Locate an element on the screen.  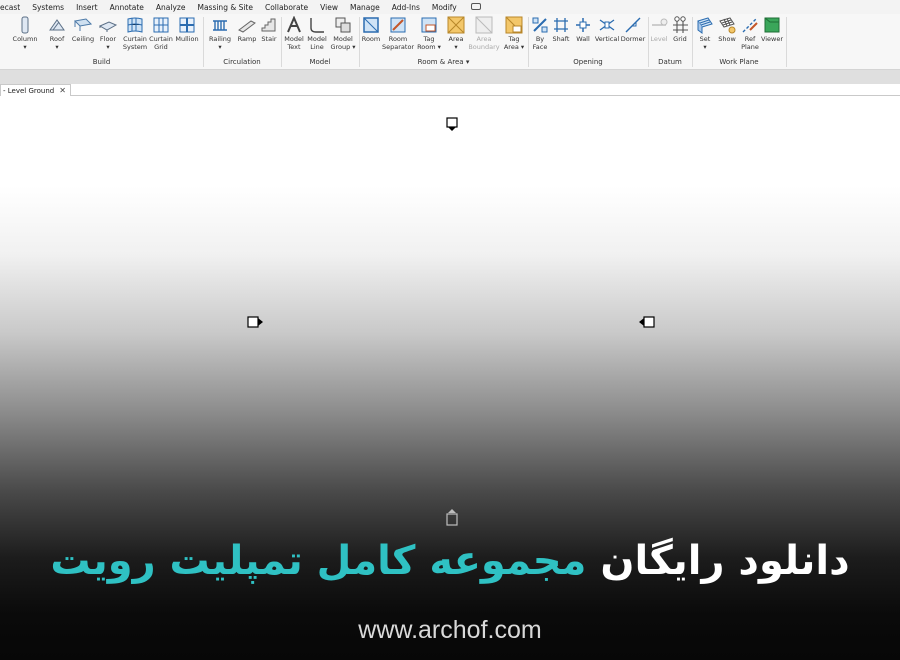
vertical-label: Vertical is located at coordinates (607, 39).